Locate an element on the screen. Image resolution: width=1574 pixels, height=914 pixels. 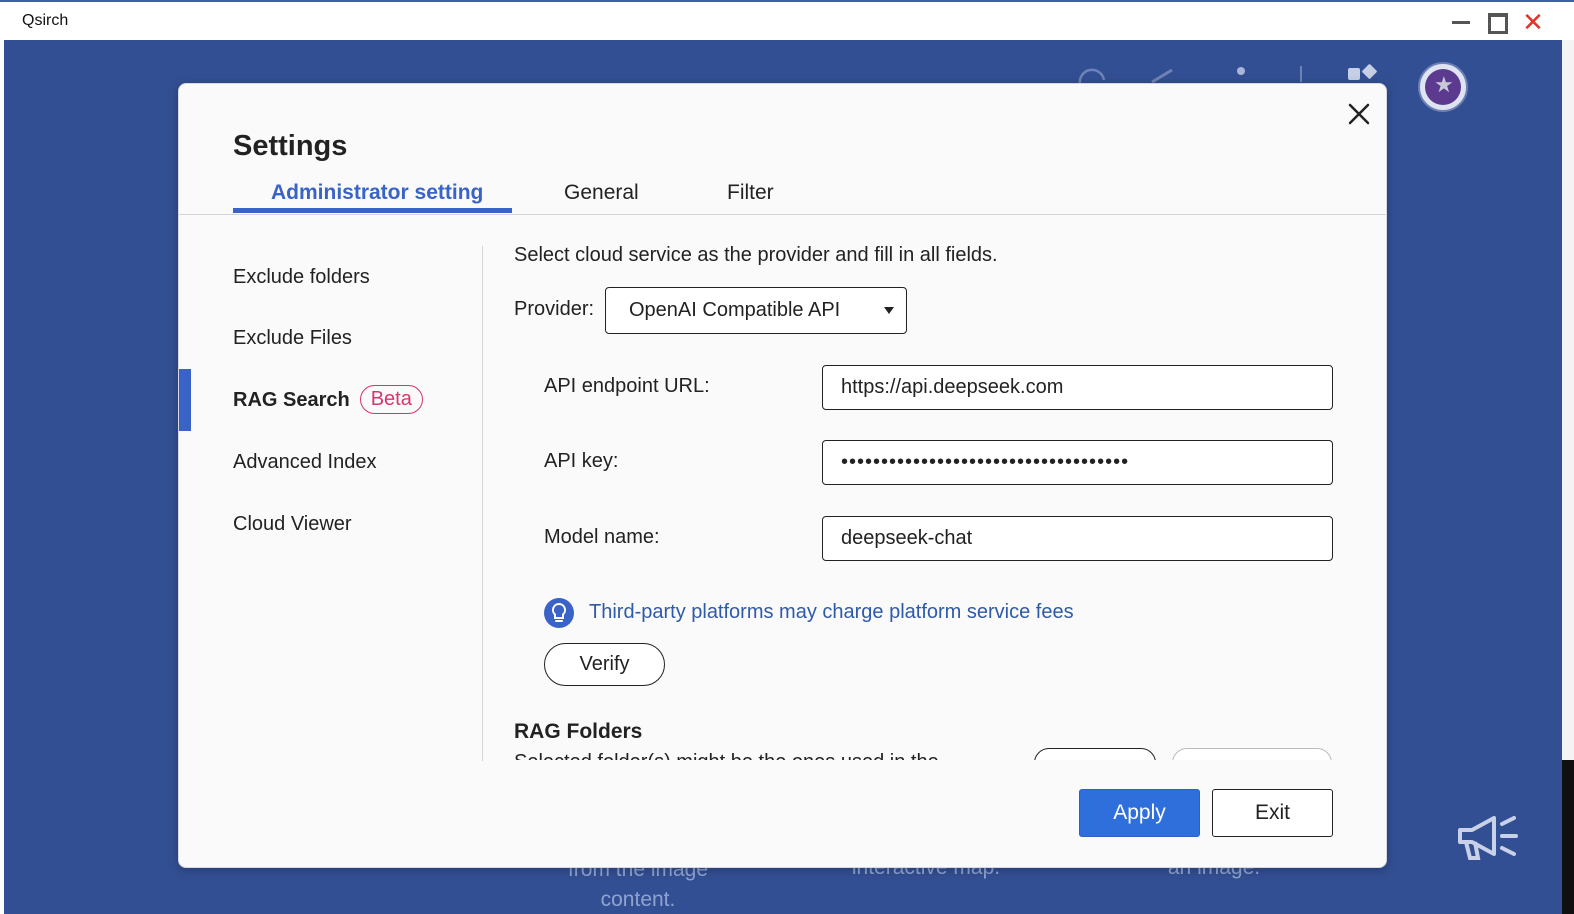
sidebar-item-rag-search: RAG Search Beta is located at coordinates (328, 400).